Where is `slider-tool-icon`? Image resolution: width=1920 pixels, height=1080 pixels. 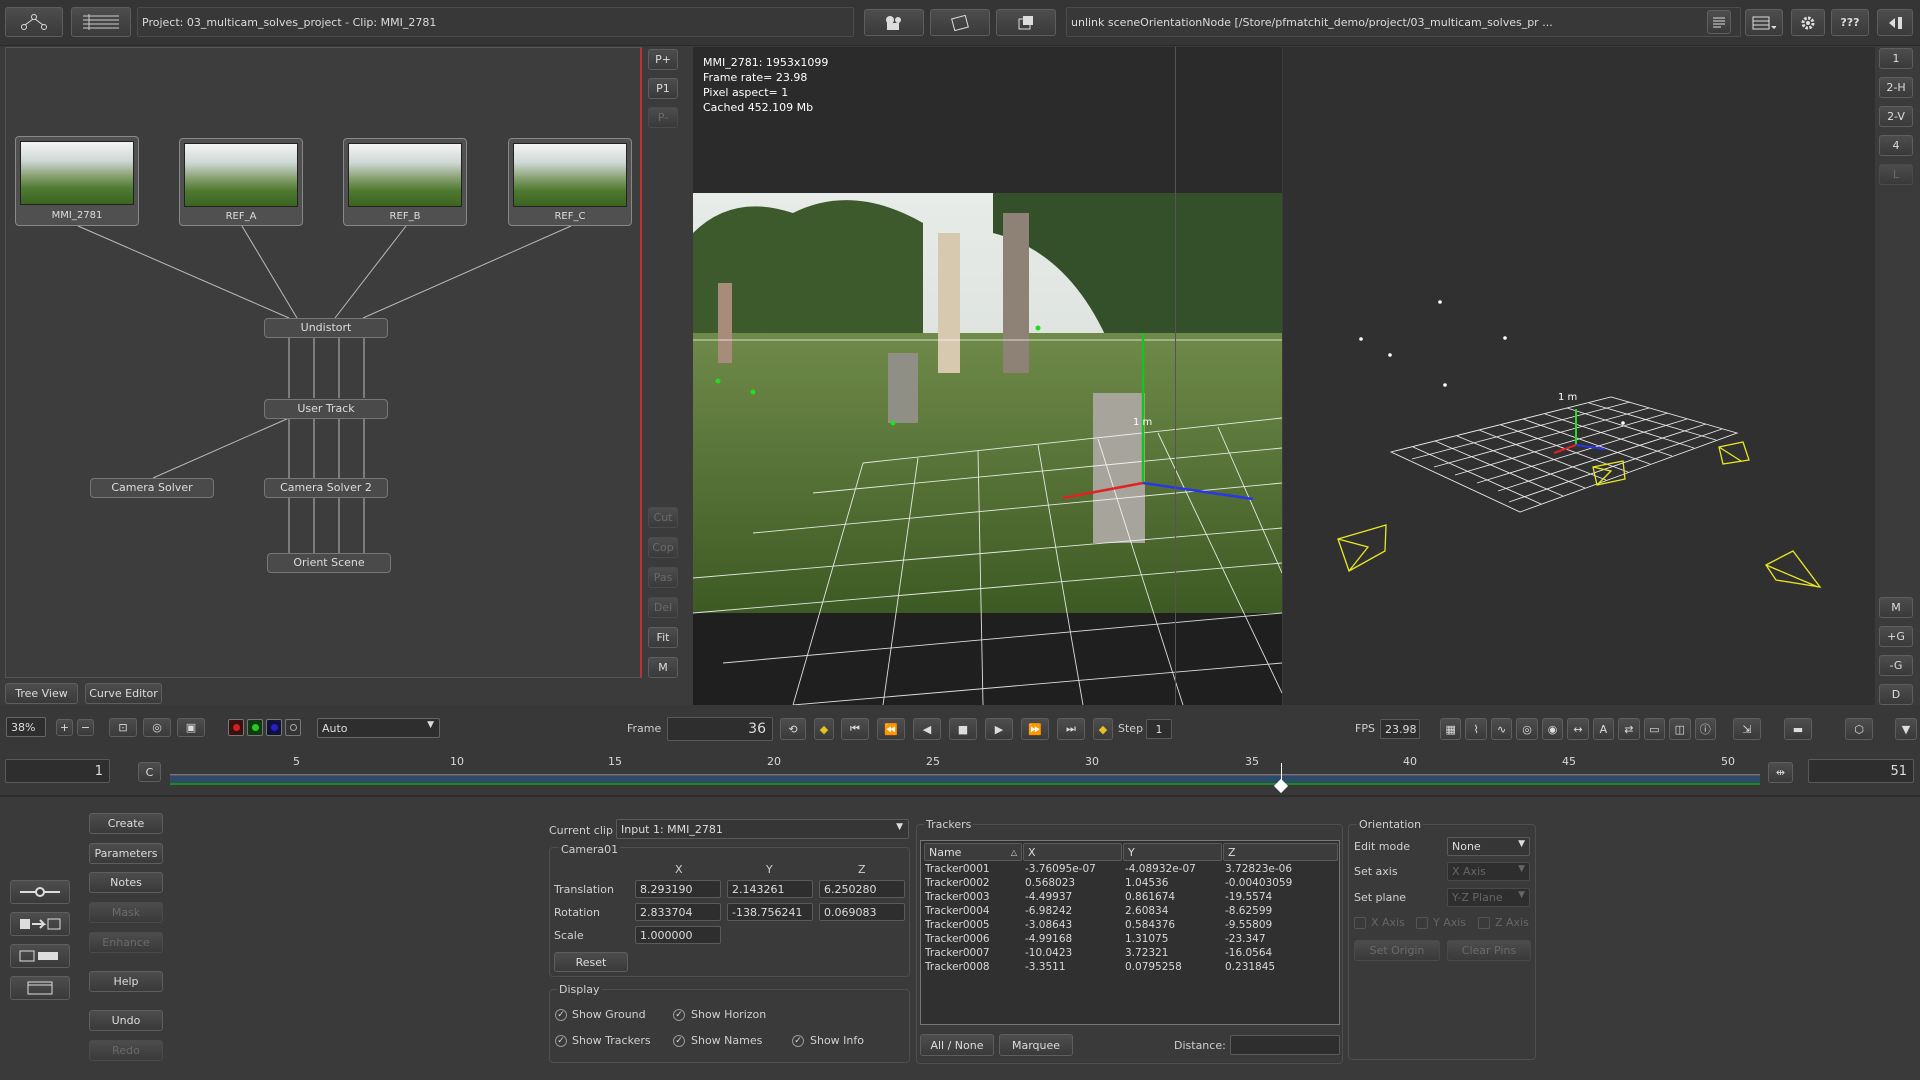 slider-tool-icon is located at coordinates (40, 892).